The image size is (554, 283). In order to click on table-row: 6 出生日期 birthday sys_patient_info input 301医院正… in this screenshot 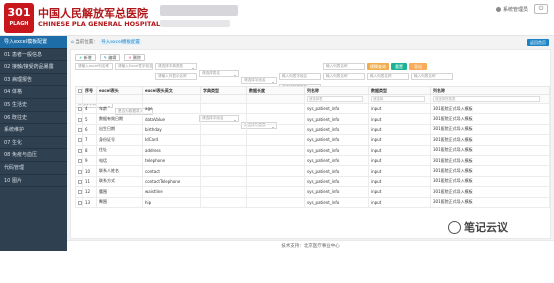, I will do `click(312, 129)`.